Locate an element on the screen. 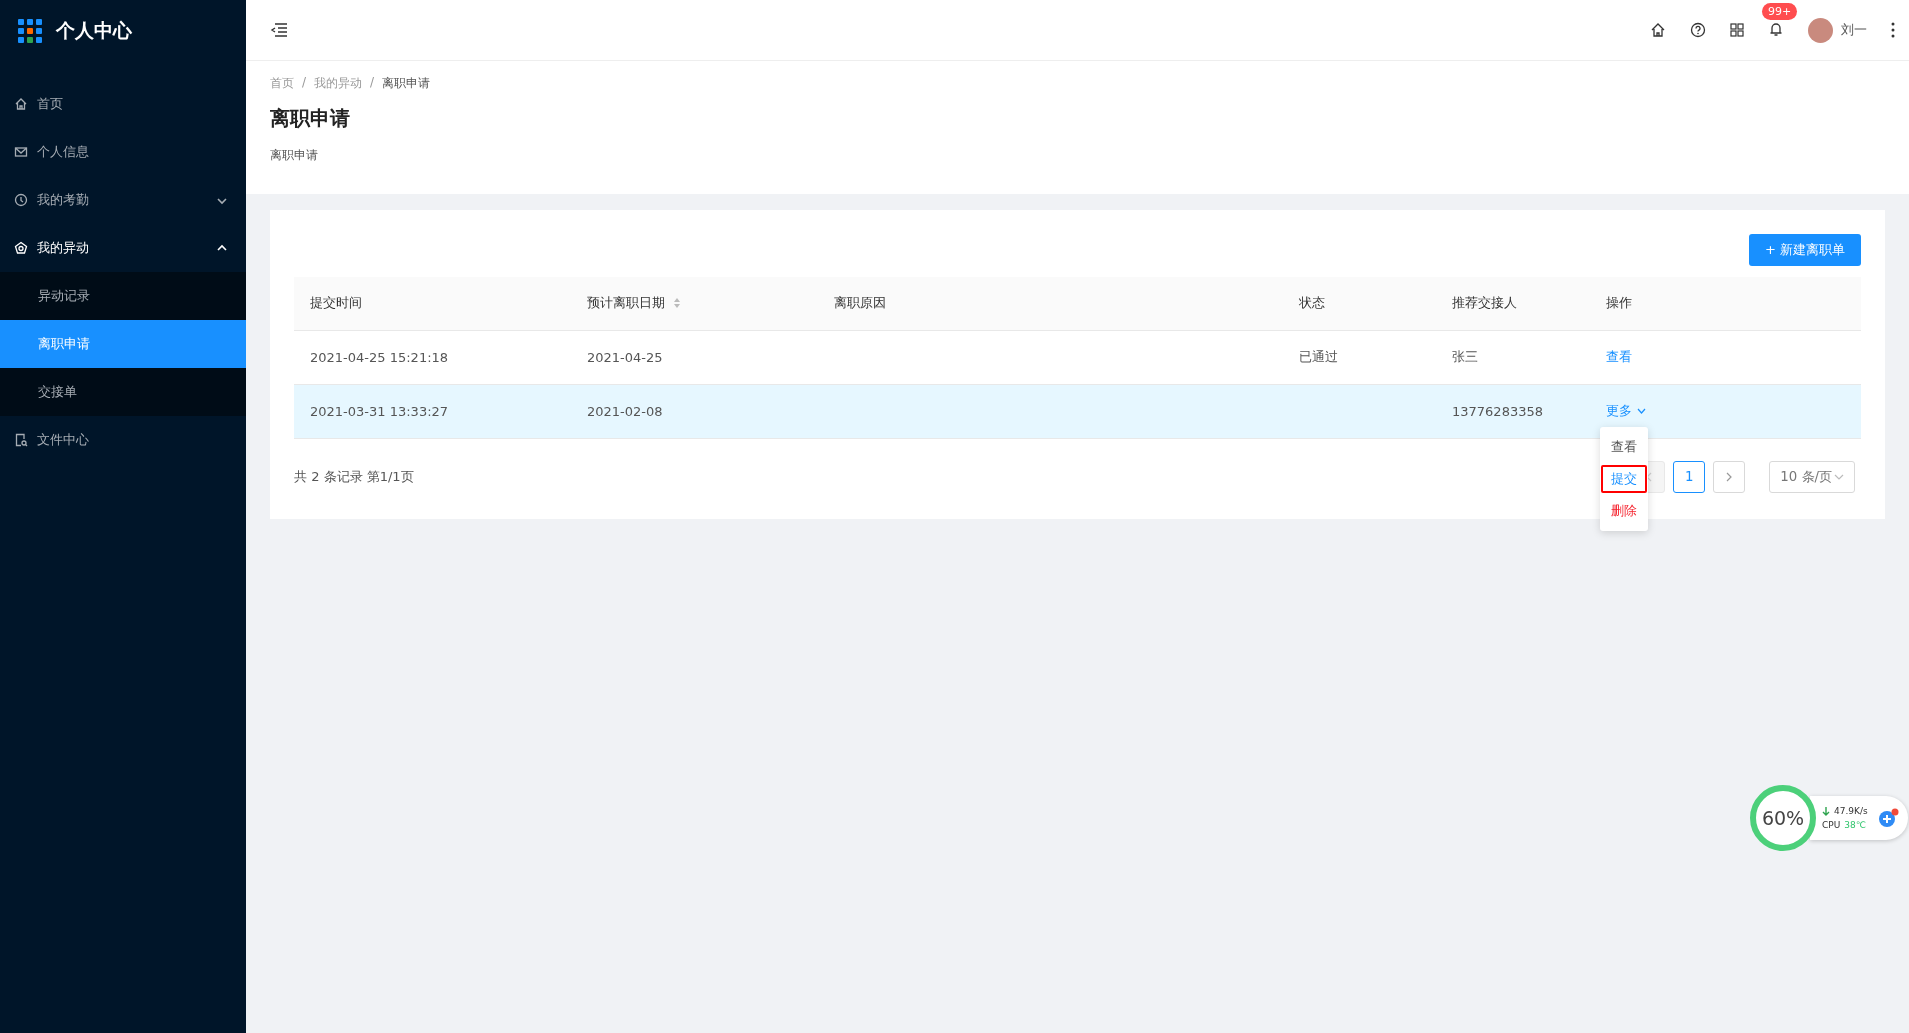 The height and width of the screenshot is (1033, 1909). menu-fold-icon is located at coordinates (279, 30).